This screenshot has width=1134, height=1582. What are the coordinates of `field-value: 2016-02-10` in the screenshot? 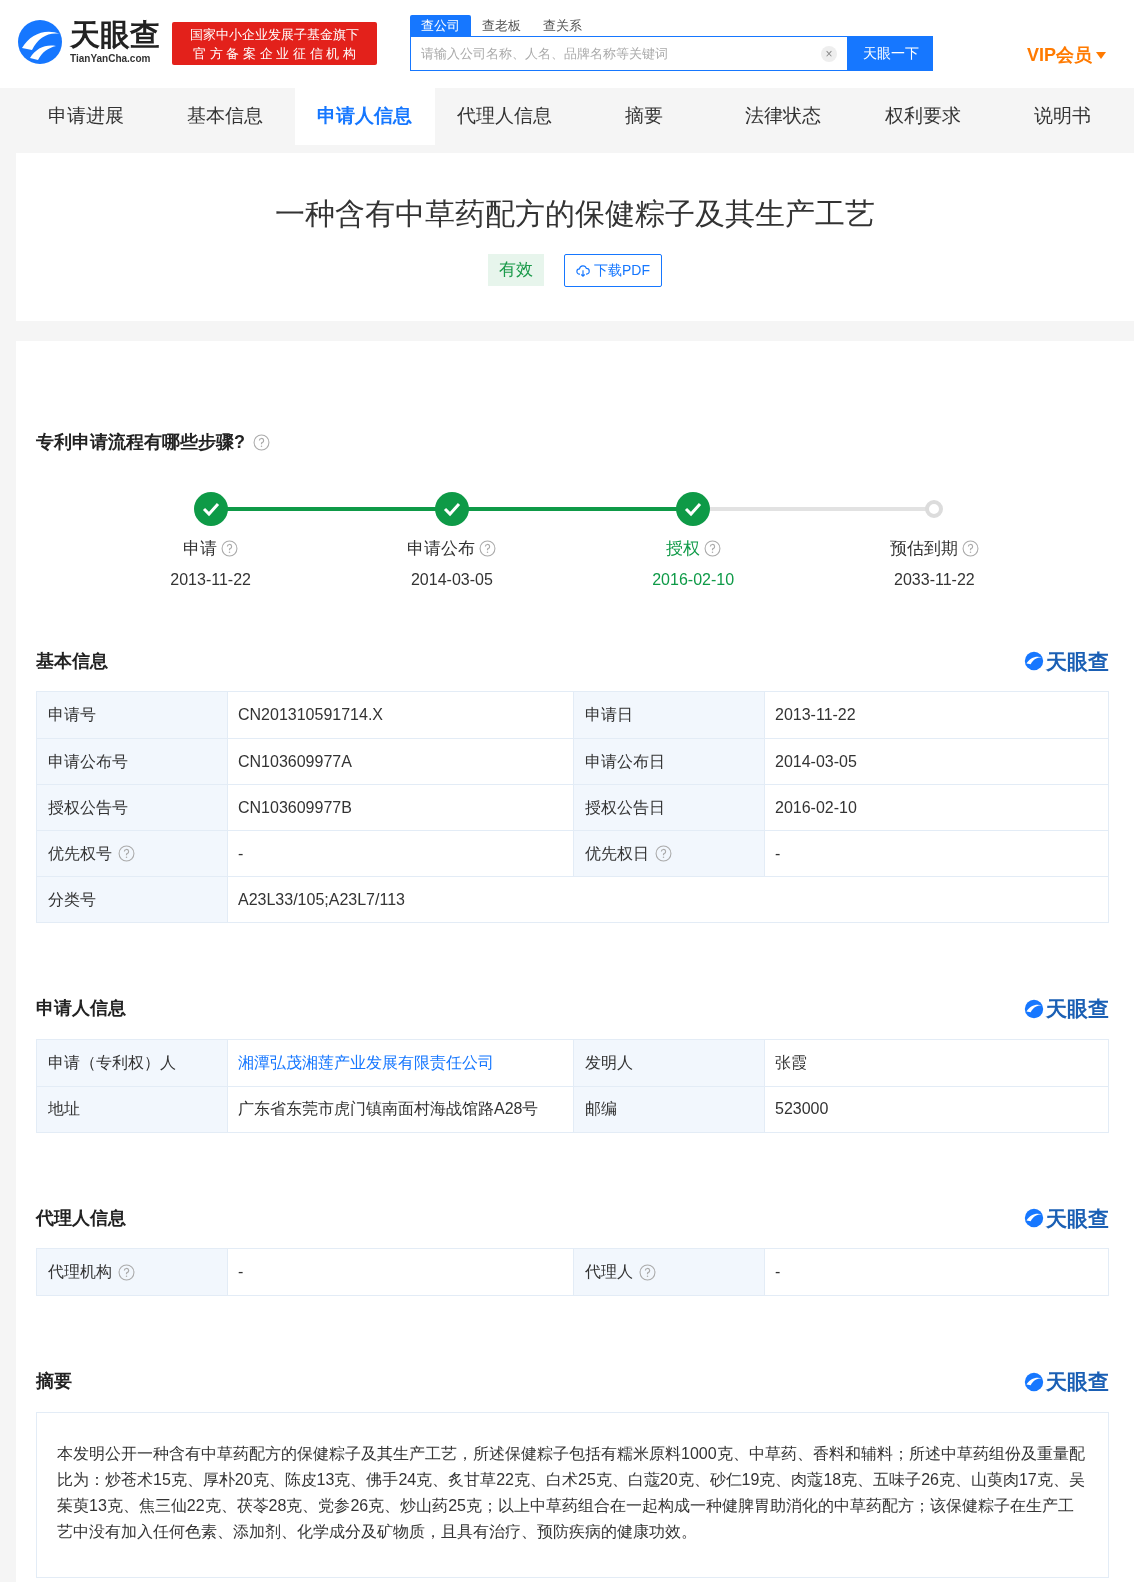 It's located at (816, 807).